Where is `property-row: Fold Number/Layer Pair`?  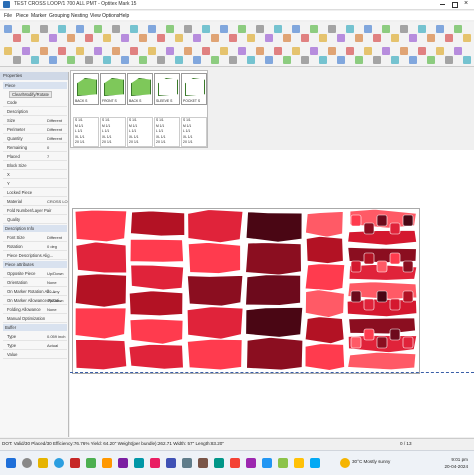
property-row: Fold Number/Layer Pair is located at coordinates (35, 211).